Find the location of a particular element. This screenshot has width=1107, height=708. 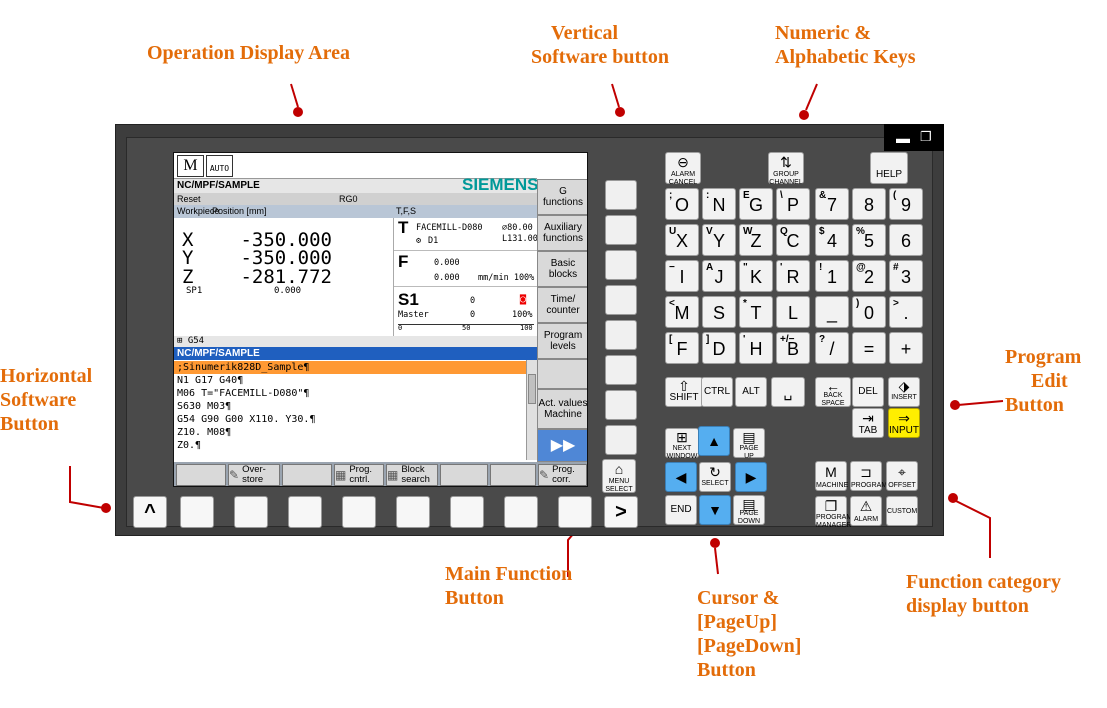

program-key: ⊐ PROGRAM is located at coordinates (868, 476).